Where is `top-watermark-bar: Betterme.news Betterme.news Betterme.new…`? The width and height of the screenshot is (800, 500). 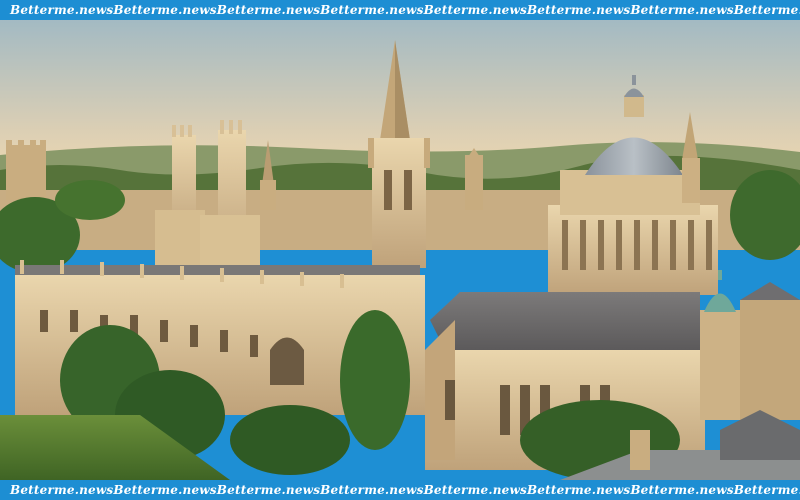
top-watermark-bar: Betterme.news Betterme.news Betterme.new… is located at coordinates (400, 10).